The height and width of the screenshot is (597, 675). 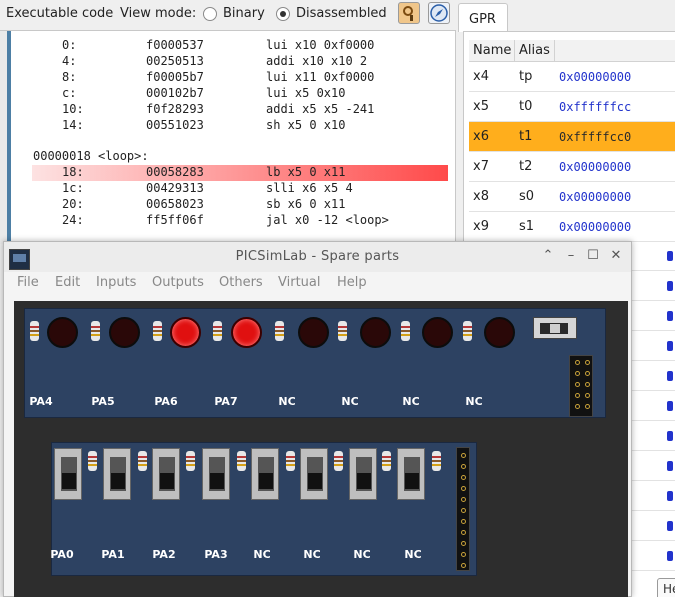 What do you see at coordinates (439, 13) in the screenshot?
I see `compass-icon` at bounding box center [439, 13].